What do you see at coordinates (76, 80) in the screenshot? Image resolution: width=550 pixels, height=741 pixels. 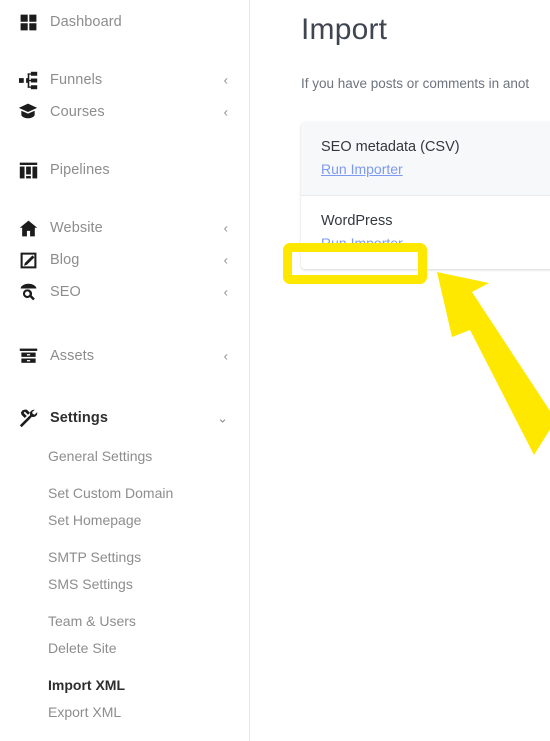 I see `sidebar-item-label: Funnels` at bounding box center [76, 80].